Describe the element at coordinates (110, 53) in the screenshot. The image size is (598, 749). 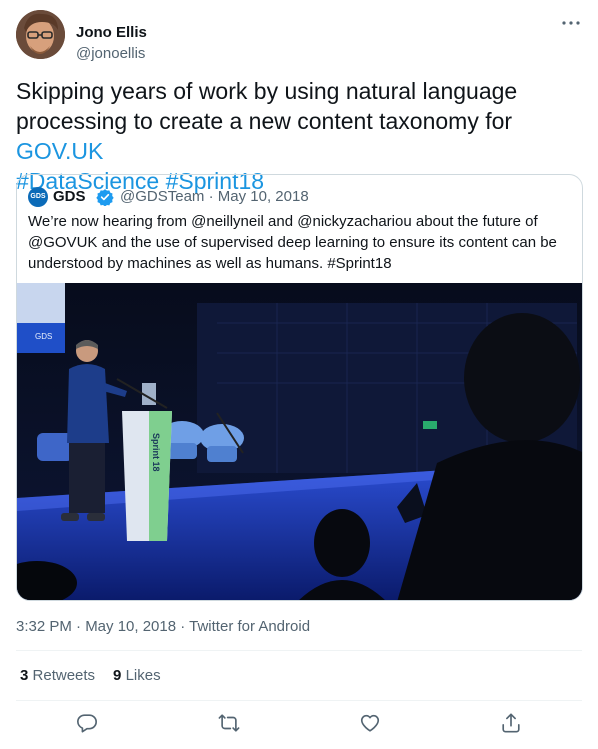
I see `author-handle: @jonoellis` at that location.